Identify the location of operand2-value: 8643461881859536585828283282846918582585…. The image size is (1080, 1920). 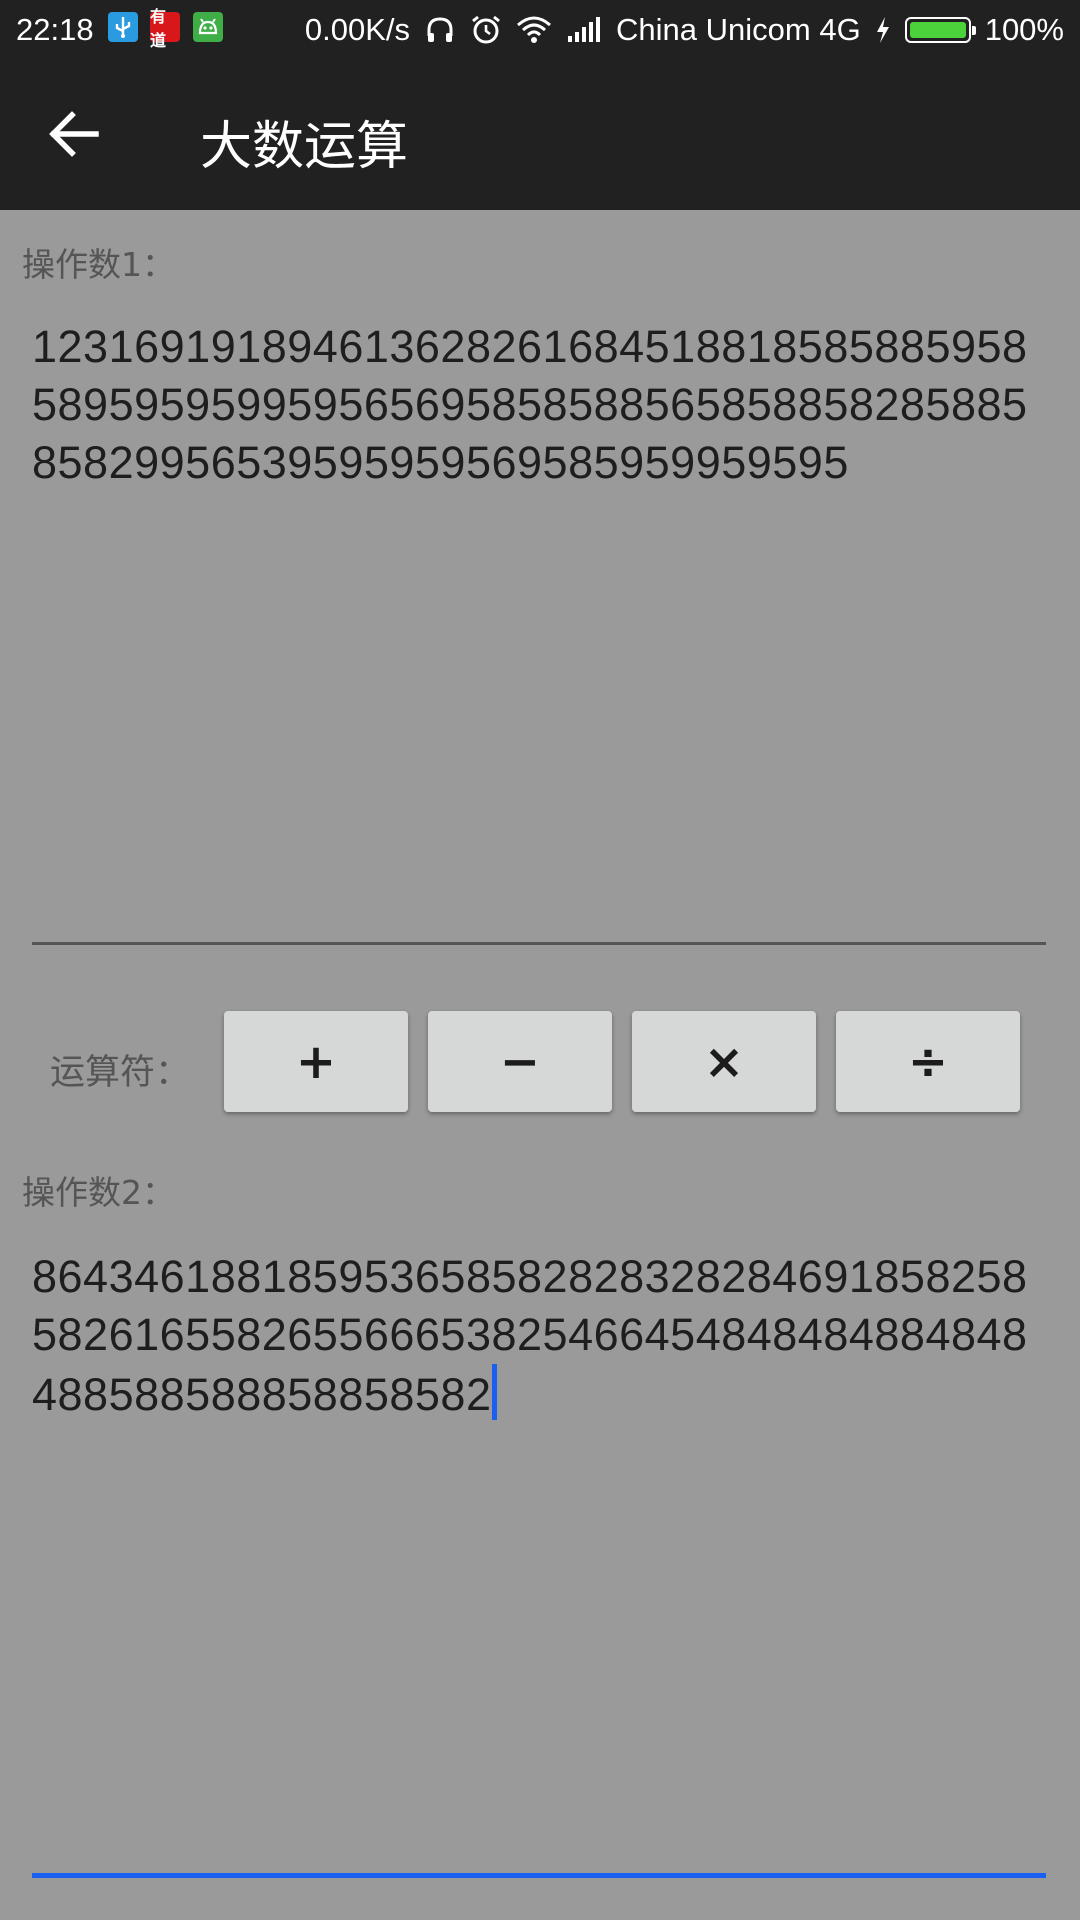
(530, 1335).